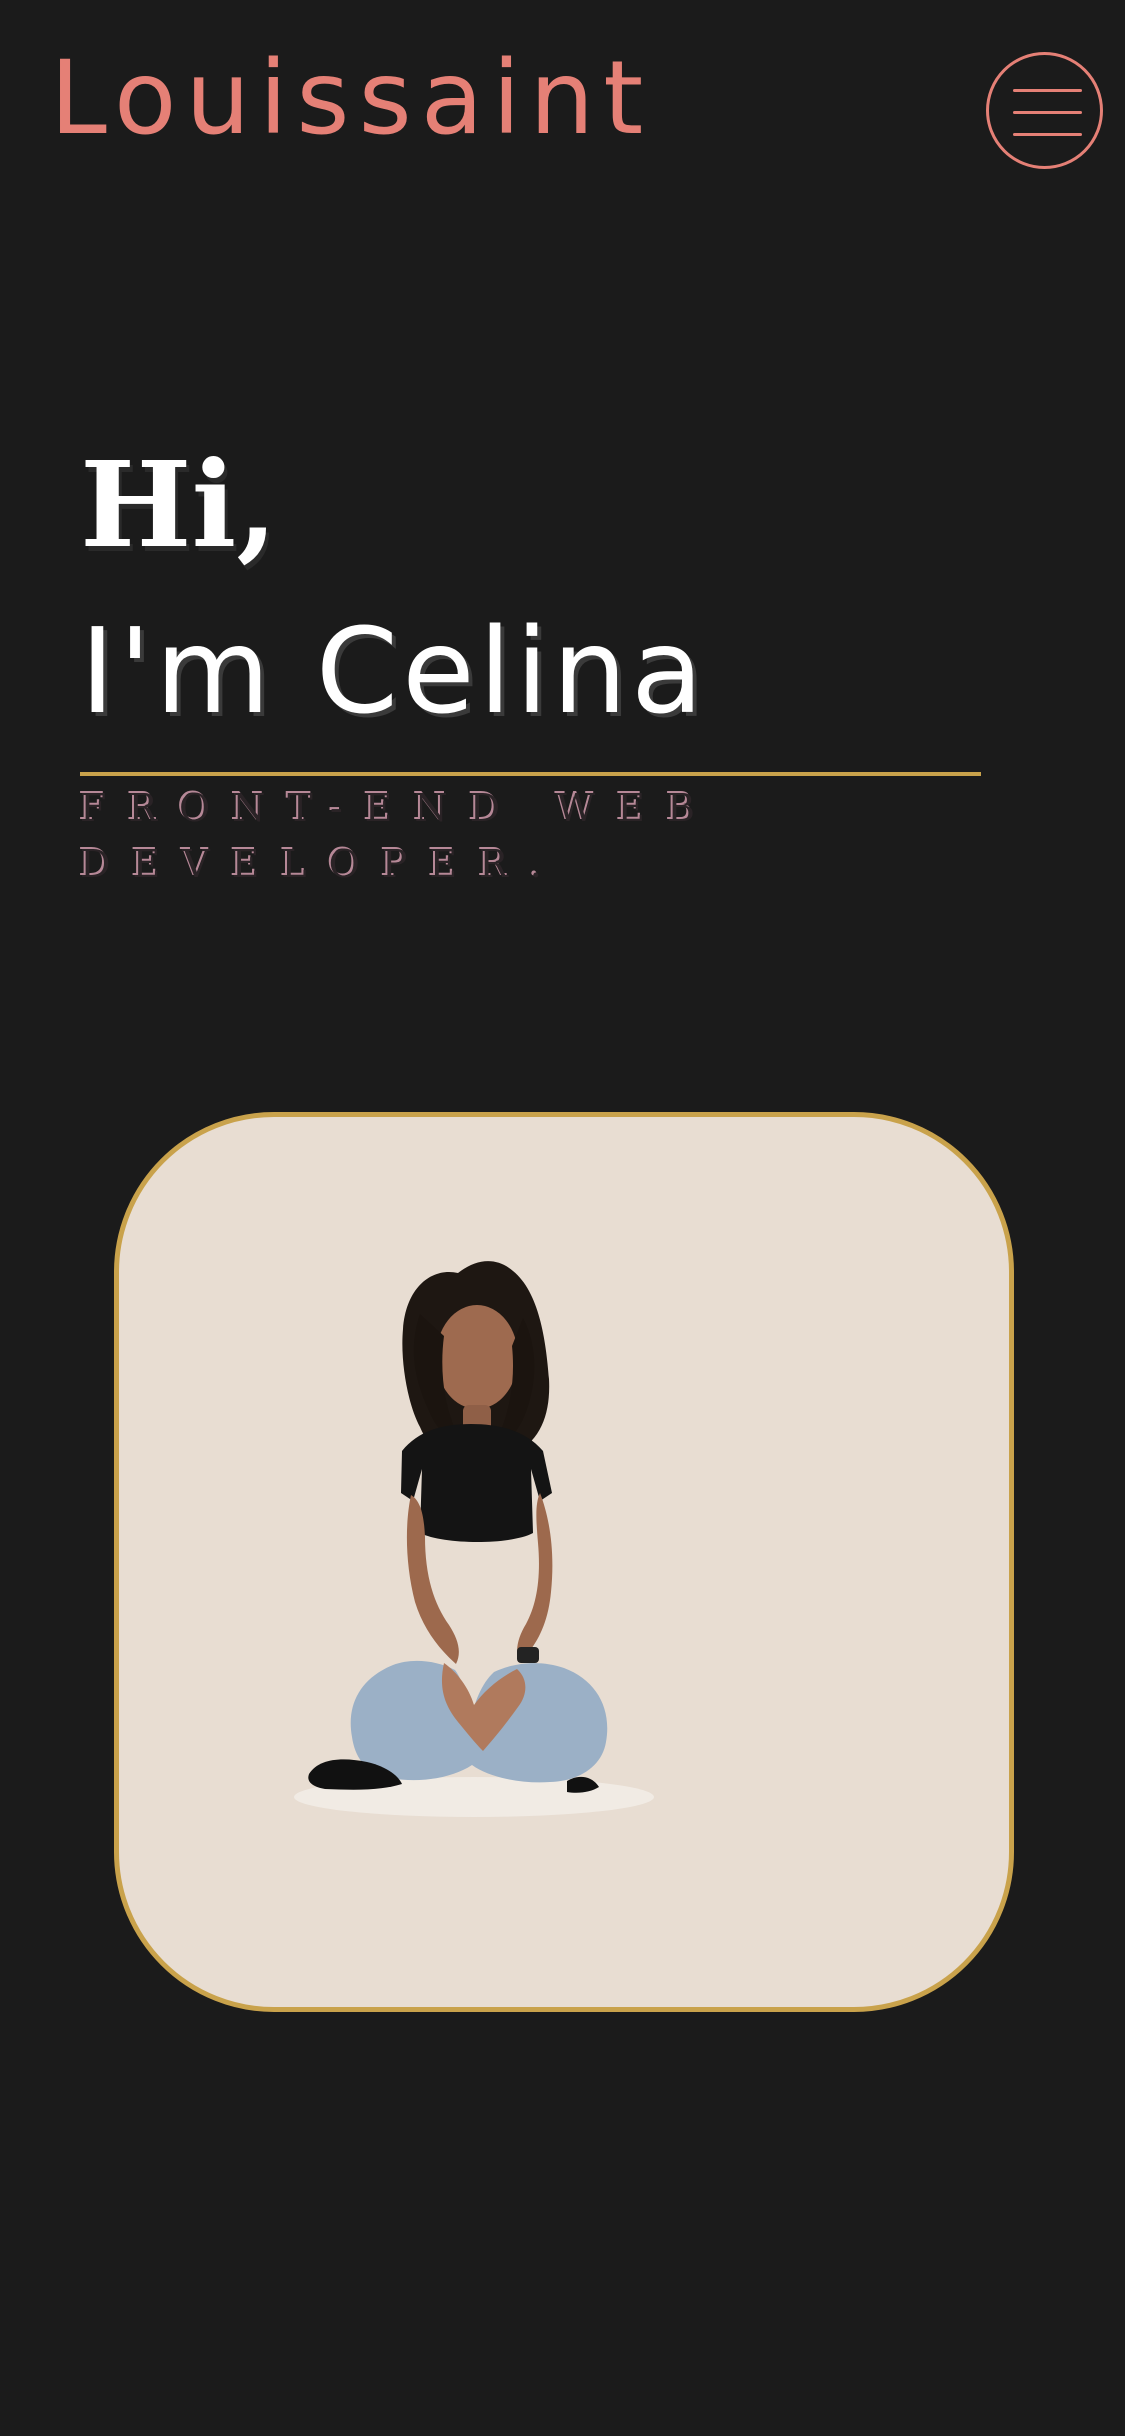 The width and height of the screenshot is (1125, 2436). Describe the element at coordinates (1047, 112) in the screenshot. I see `menu-line-middle` at that location.